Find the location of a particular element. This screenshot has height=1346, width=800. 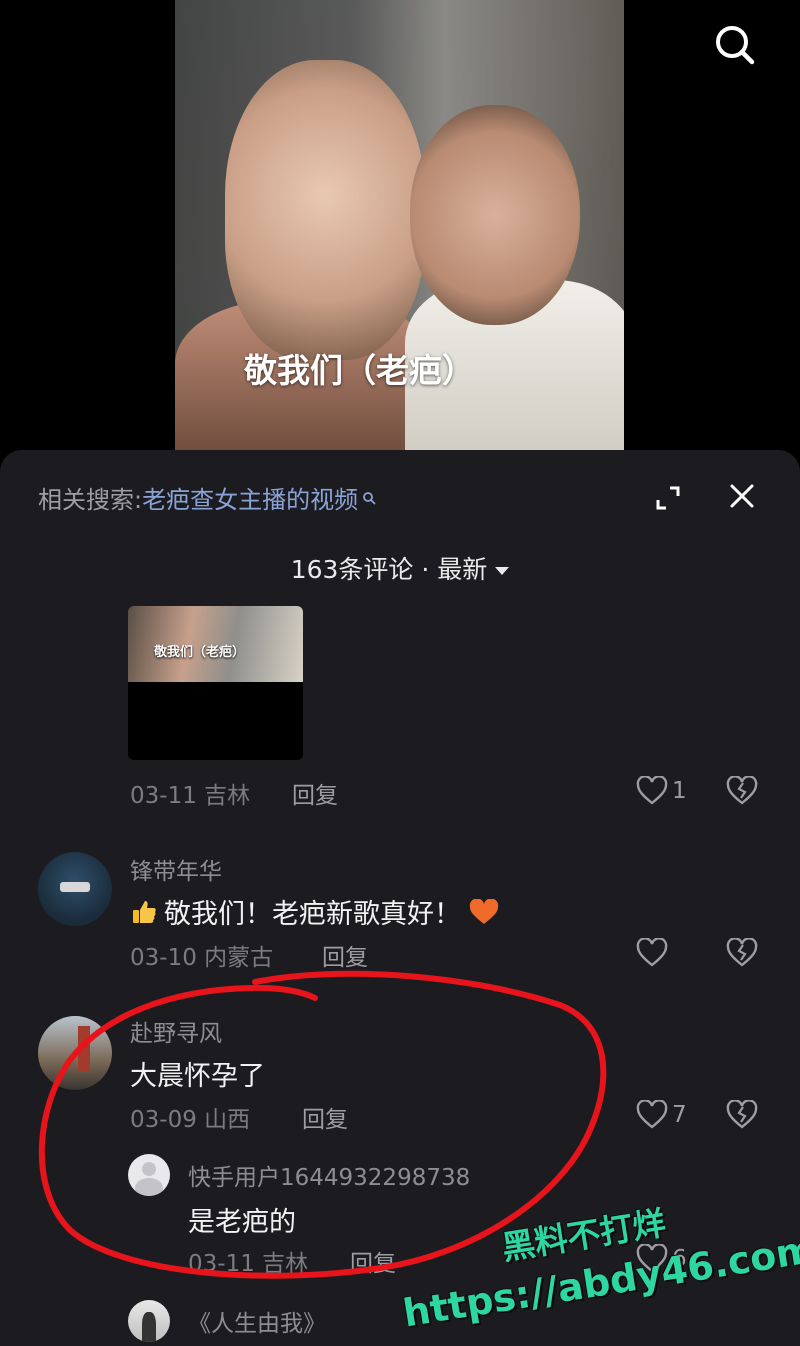

thumbs-up-emoji-icon is located at coordinates (144, 911).